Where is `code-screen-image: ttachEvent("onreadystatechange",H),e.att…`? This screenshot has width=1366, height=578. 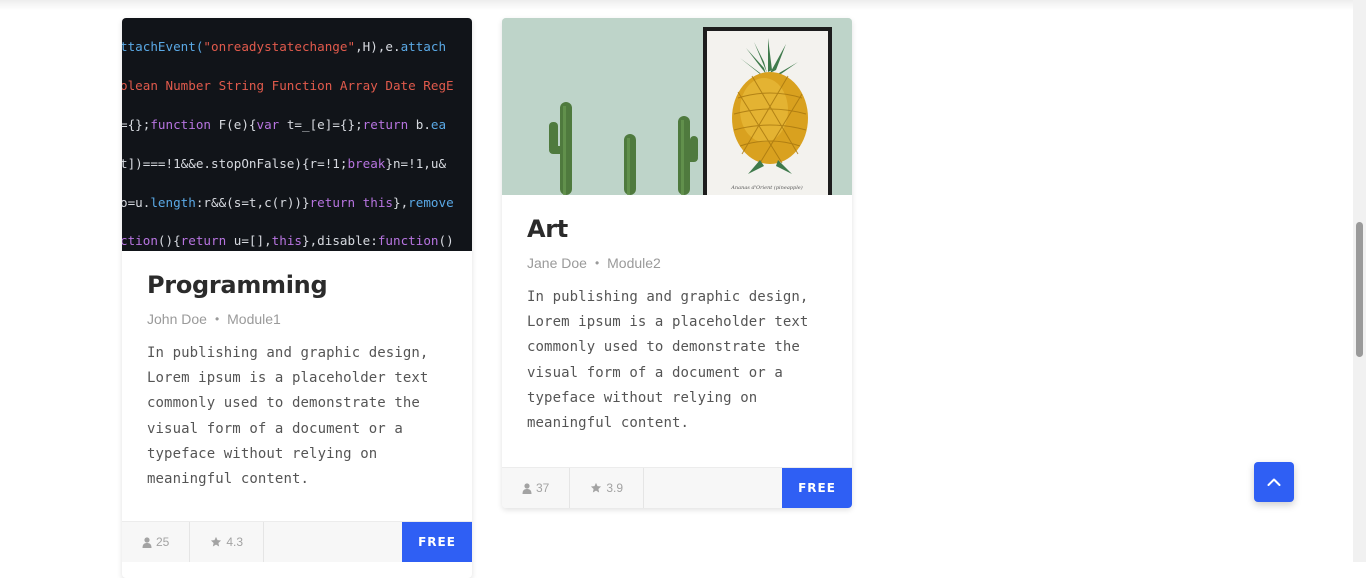 code-screen-image: ttachEvent("onreadystatechange",H),e.att… is located at coordinates (297, 134).